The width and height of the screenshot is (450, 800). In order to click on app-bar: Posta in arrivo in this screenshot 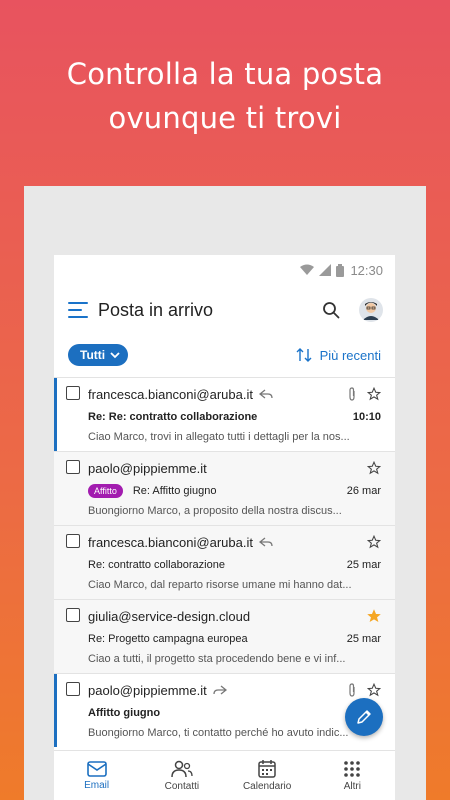, I will do `click(224, 310)`.